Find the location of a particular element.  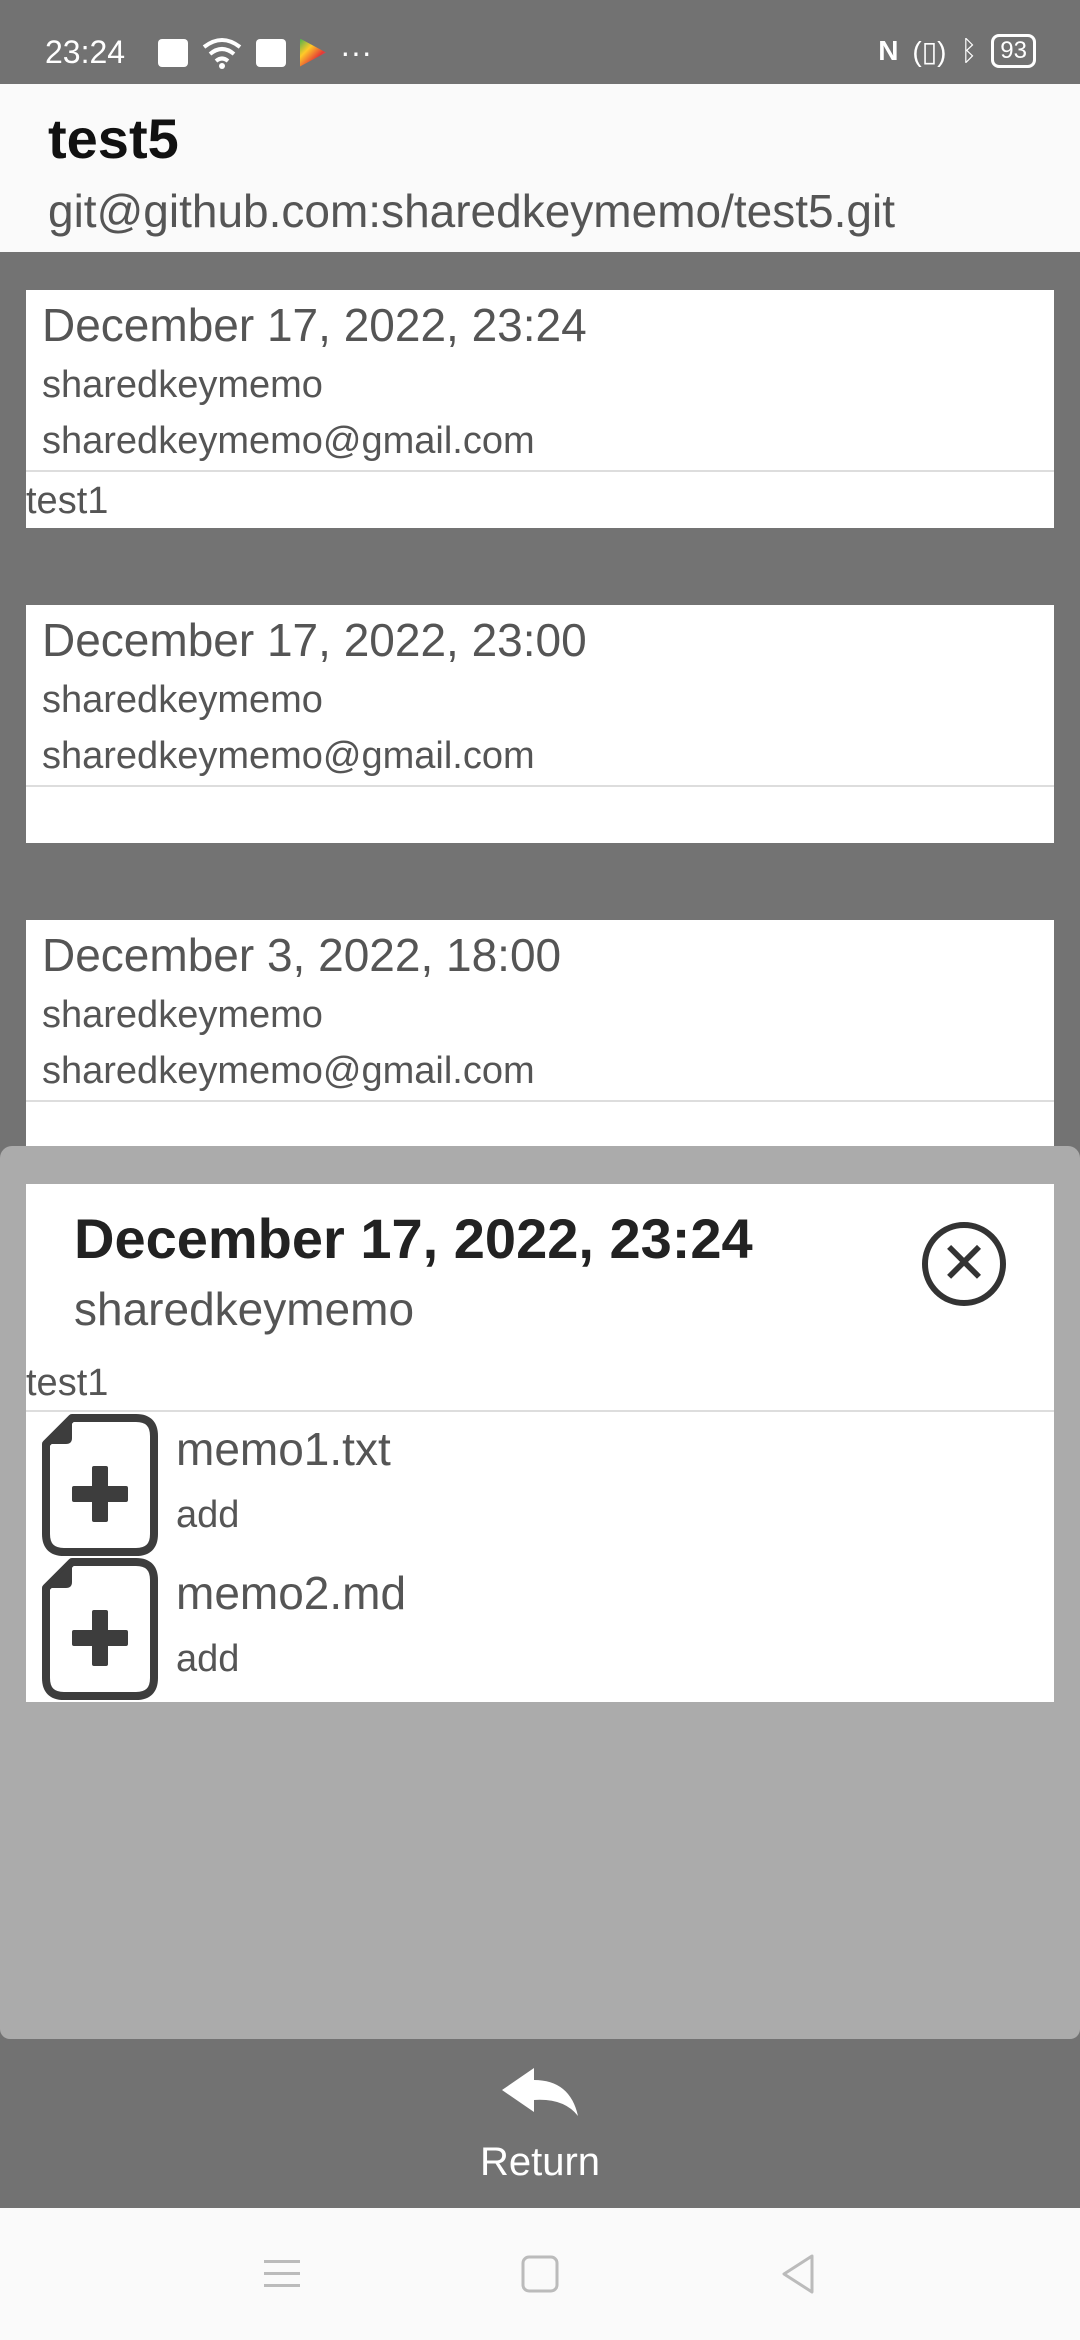

menu-icon is located at coordinates (282, 2274).